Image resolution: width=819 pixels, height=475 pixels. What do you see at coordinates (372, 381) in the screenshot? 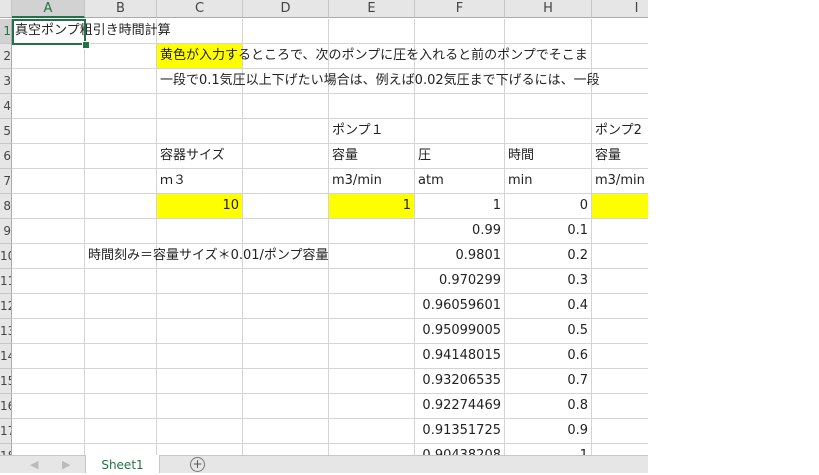
I see `cell-e15` at bounding box center [372, 381].